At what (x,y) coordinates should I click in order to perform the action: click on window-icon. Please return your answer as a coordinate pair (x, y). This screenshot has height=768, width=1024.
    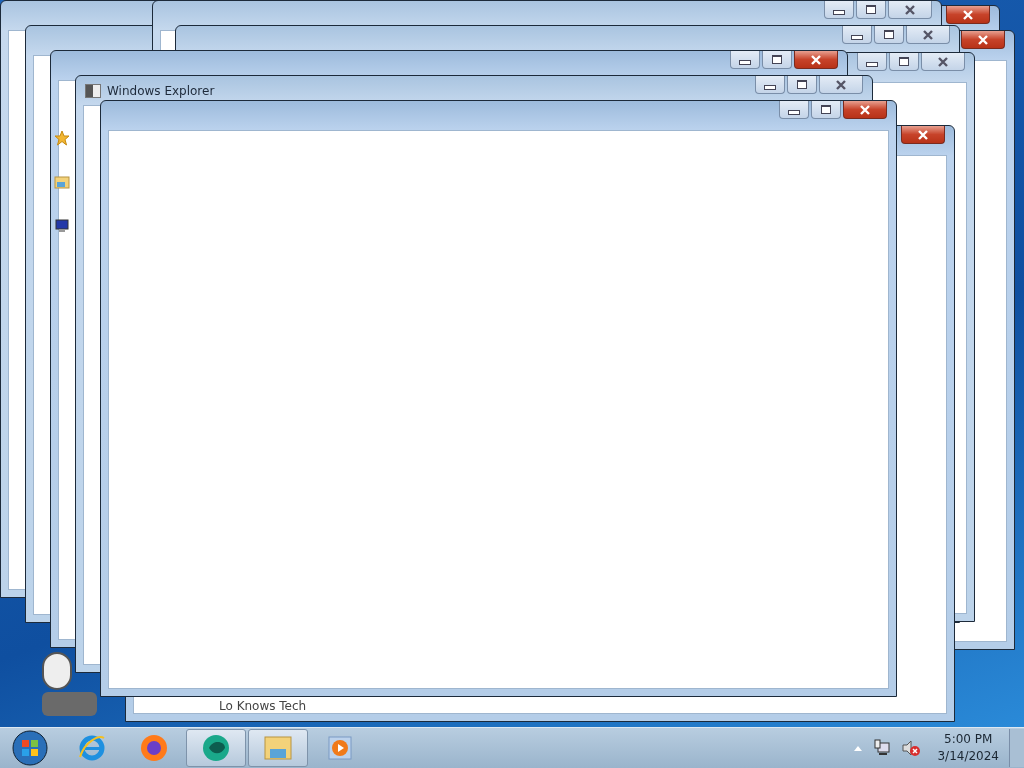
    Looking at the image, I should click on (93, 90).